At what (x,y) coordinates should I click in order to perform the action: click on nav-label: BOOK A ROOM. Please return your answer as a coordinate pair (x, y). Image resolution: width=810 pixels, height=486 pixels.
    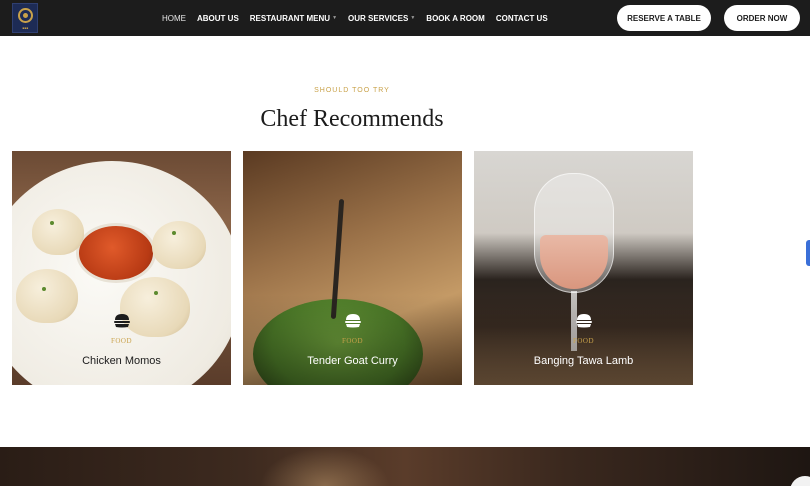
    Looking at the image, I should click on (455, 18).